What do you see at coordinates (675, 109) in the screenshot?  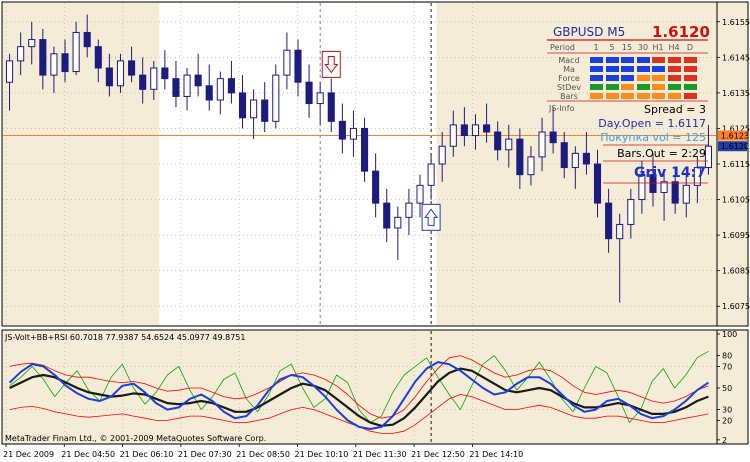 I see `spread-readout: Spread = 3` at bounding box center [675, 109].